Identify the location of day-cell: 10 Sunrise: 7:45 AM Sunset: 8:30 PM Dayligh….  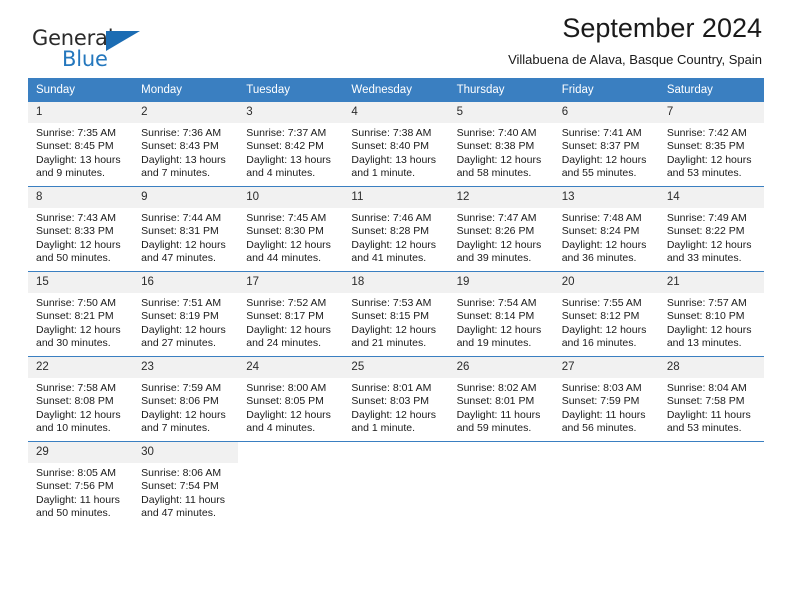
(291, 229).